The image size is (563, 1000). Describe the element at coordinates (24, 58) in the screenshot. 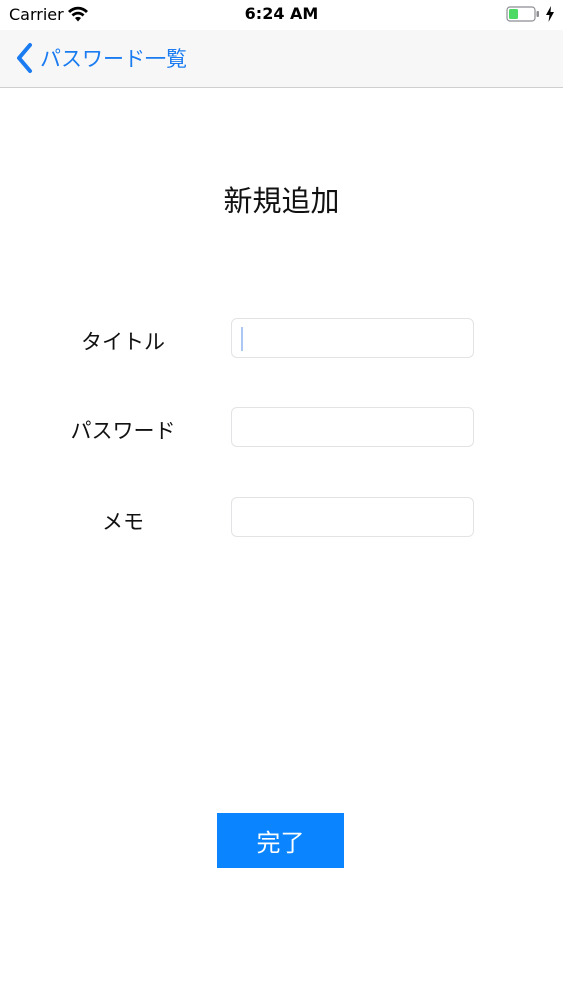

I see `chevron-left-icon` at that location.